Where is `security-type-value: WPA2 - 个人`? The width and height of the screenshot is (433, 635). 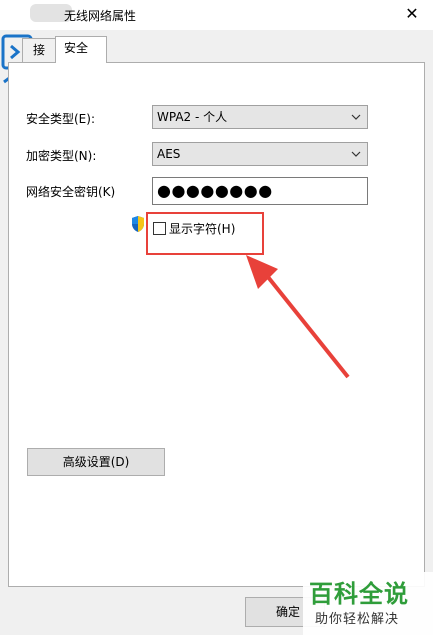 security-type-value: WPA2 - 个人 is located at coordinates (192, 117).